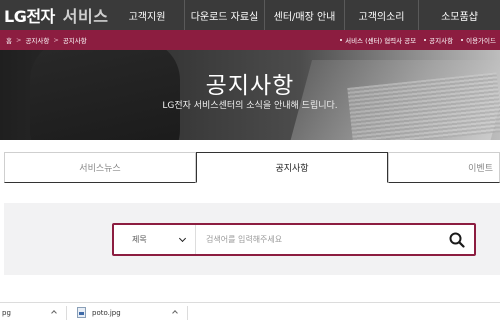  I want to click on quick-links: 서비스 (센터) 협력사 공모 공지사항 이용가이드, so click(418, 40).